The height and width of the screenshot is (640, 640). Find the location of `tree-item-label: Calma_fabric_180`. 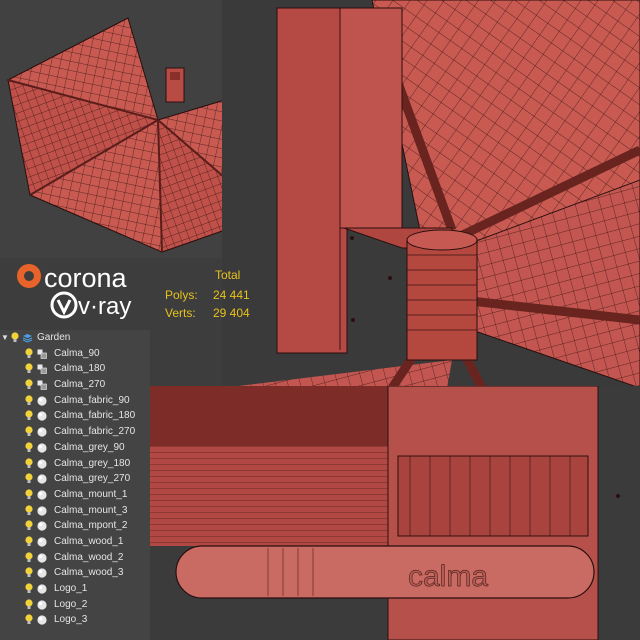

tree-item-label: Calma_fabric_180 is located at coordinates (95, 416).